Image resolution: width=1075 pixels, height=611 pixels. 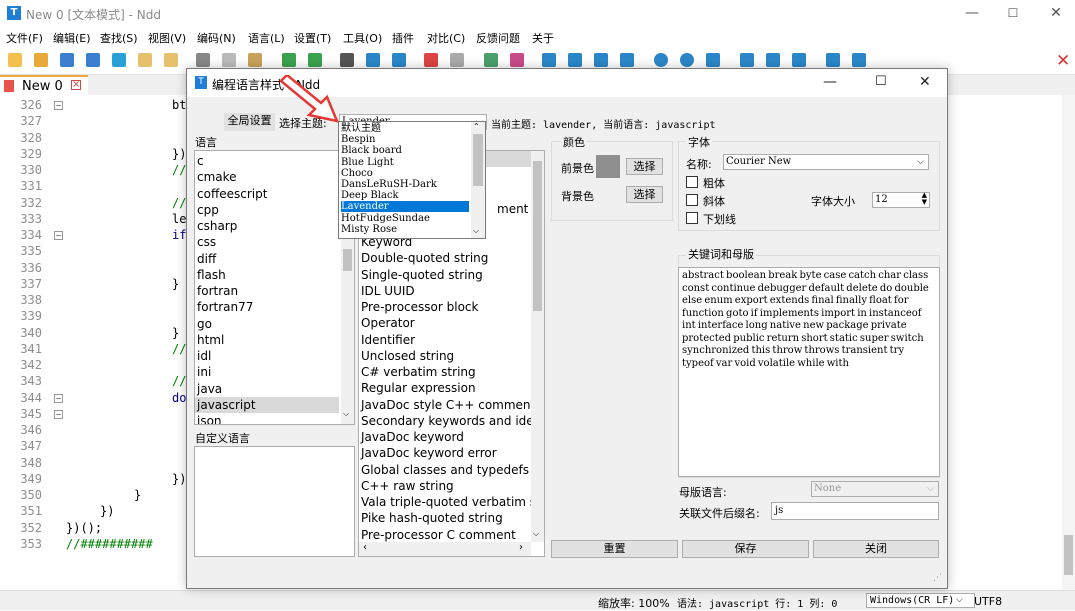 What do you see at coordinates (346, 414) in the screenshot?
I see `scroll-down-icon: ⌵` at bounding box center [346, 414].